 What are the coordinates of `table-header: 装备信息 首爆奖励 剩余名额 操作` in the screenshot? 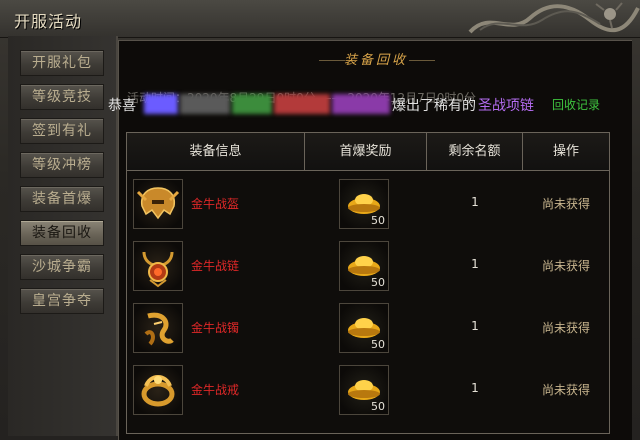 It's located at (368, 152).